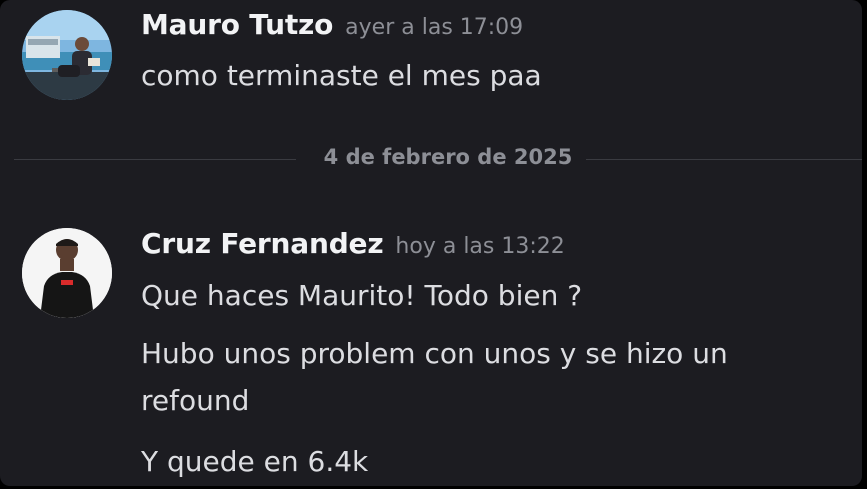 The height and width of the screenshot is (489, 867). I want to click on message-text: refound, so click(195, 400).